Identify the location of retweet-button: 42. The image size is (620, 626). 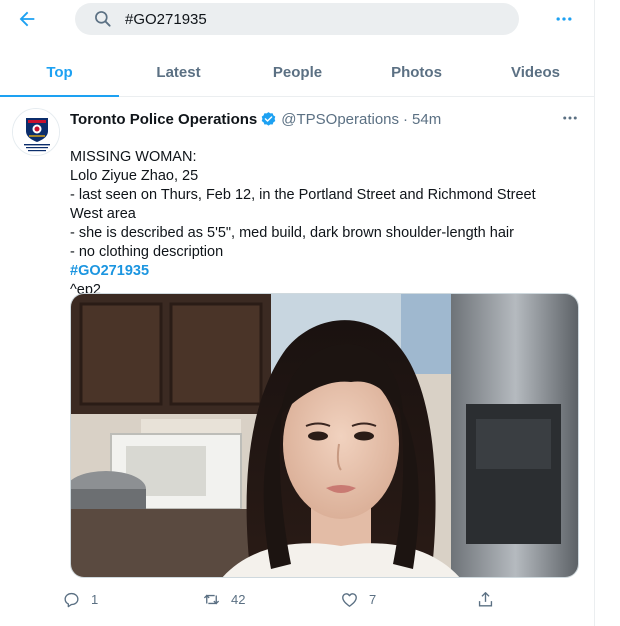
(223, 599).